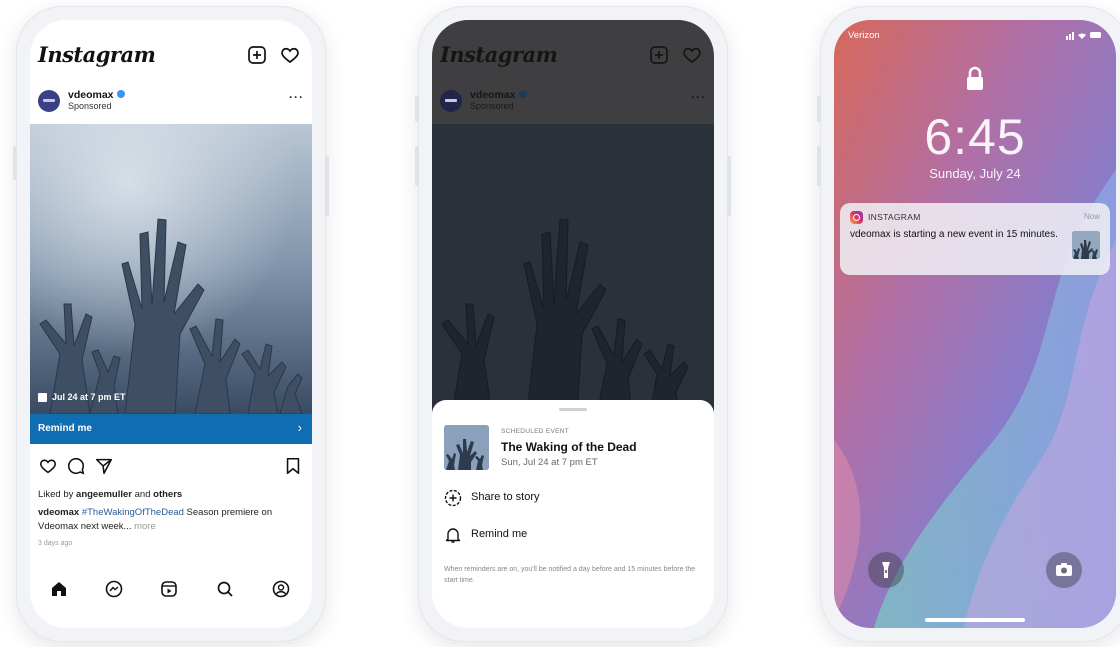 Image resolution: width=1120 pixels, height=647 pixels. What do you see at coordinates (573, 409) in the screenshot?
I see `sheet-grabber` at bounding box center [573, 409].